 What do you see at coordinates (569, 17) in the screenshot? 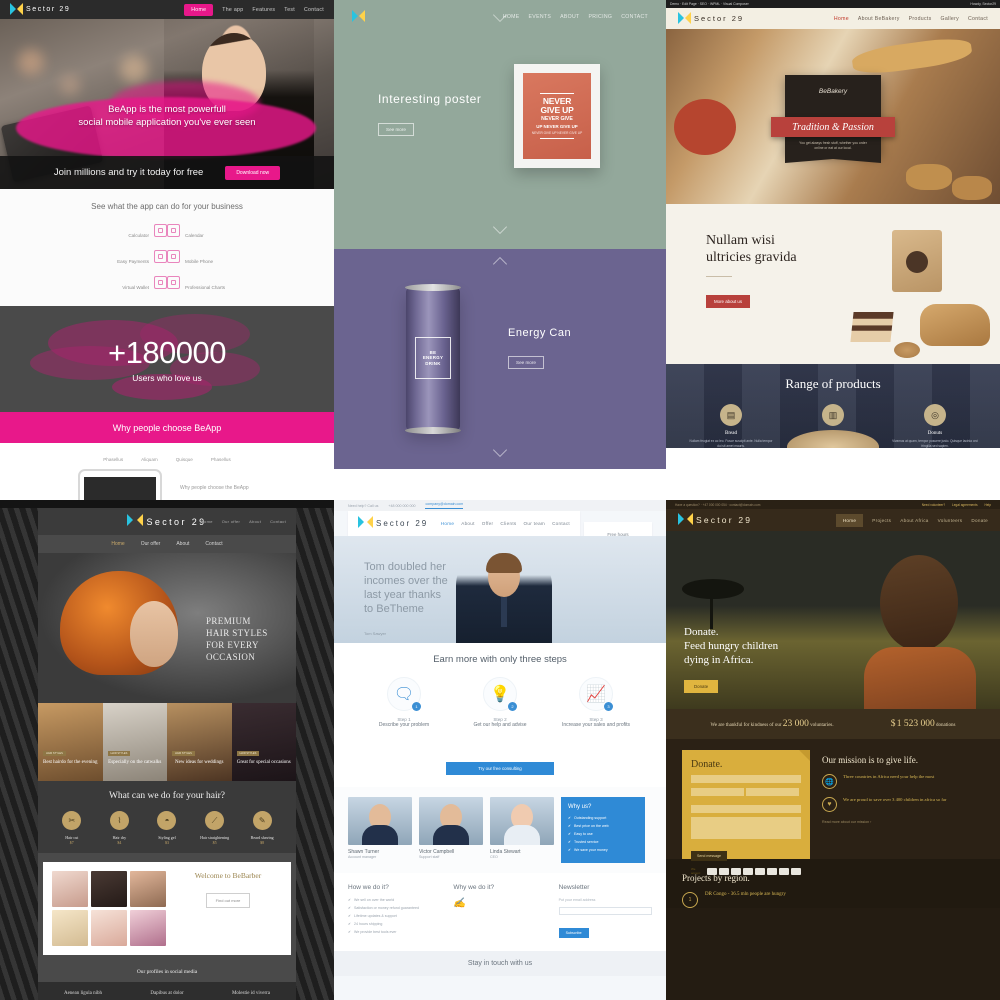
I see `nav-item-about: ABOUT` at bounding box center [569, 17].